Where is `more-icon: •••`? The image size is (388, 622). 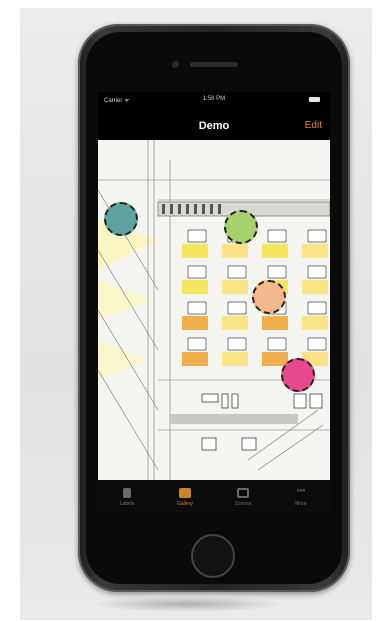
more-icon: ••• is located at coordinates (301, 490).